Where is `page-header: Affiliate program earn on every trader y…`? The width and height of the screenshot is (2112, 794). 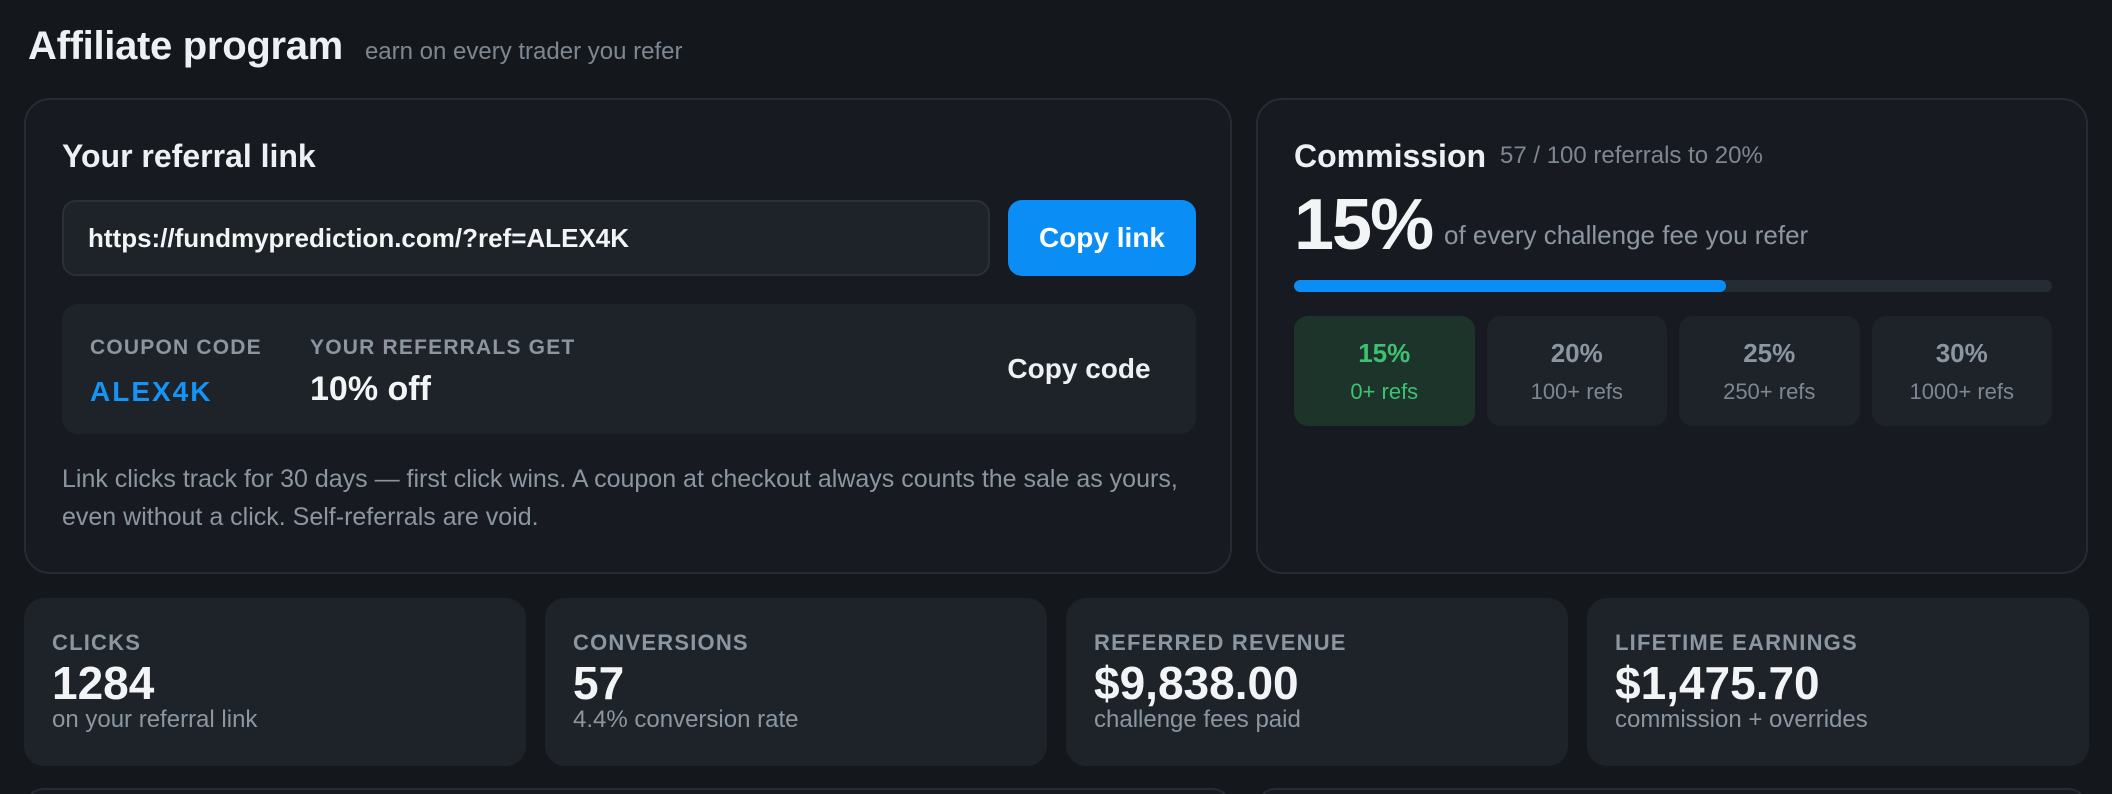
page-header: Affiliate program earn on every trader y… is located at coordinates (355, 46).